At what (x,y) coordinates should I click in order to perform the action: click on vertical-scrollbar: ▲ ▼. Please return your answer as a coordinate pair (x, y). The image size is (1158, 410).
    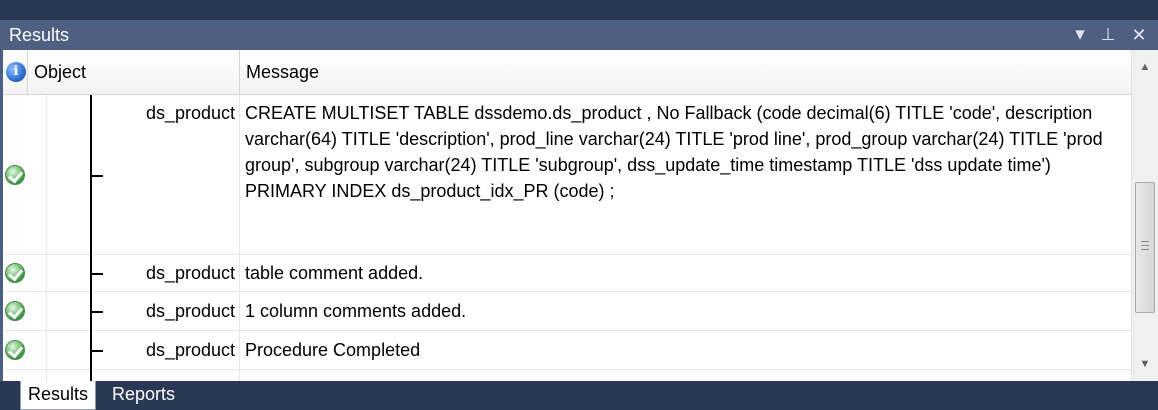
    Looking at the image, I should click on (1144, 215).